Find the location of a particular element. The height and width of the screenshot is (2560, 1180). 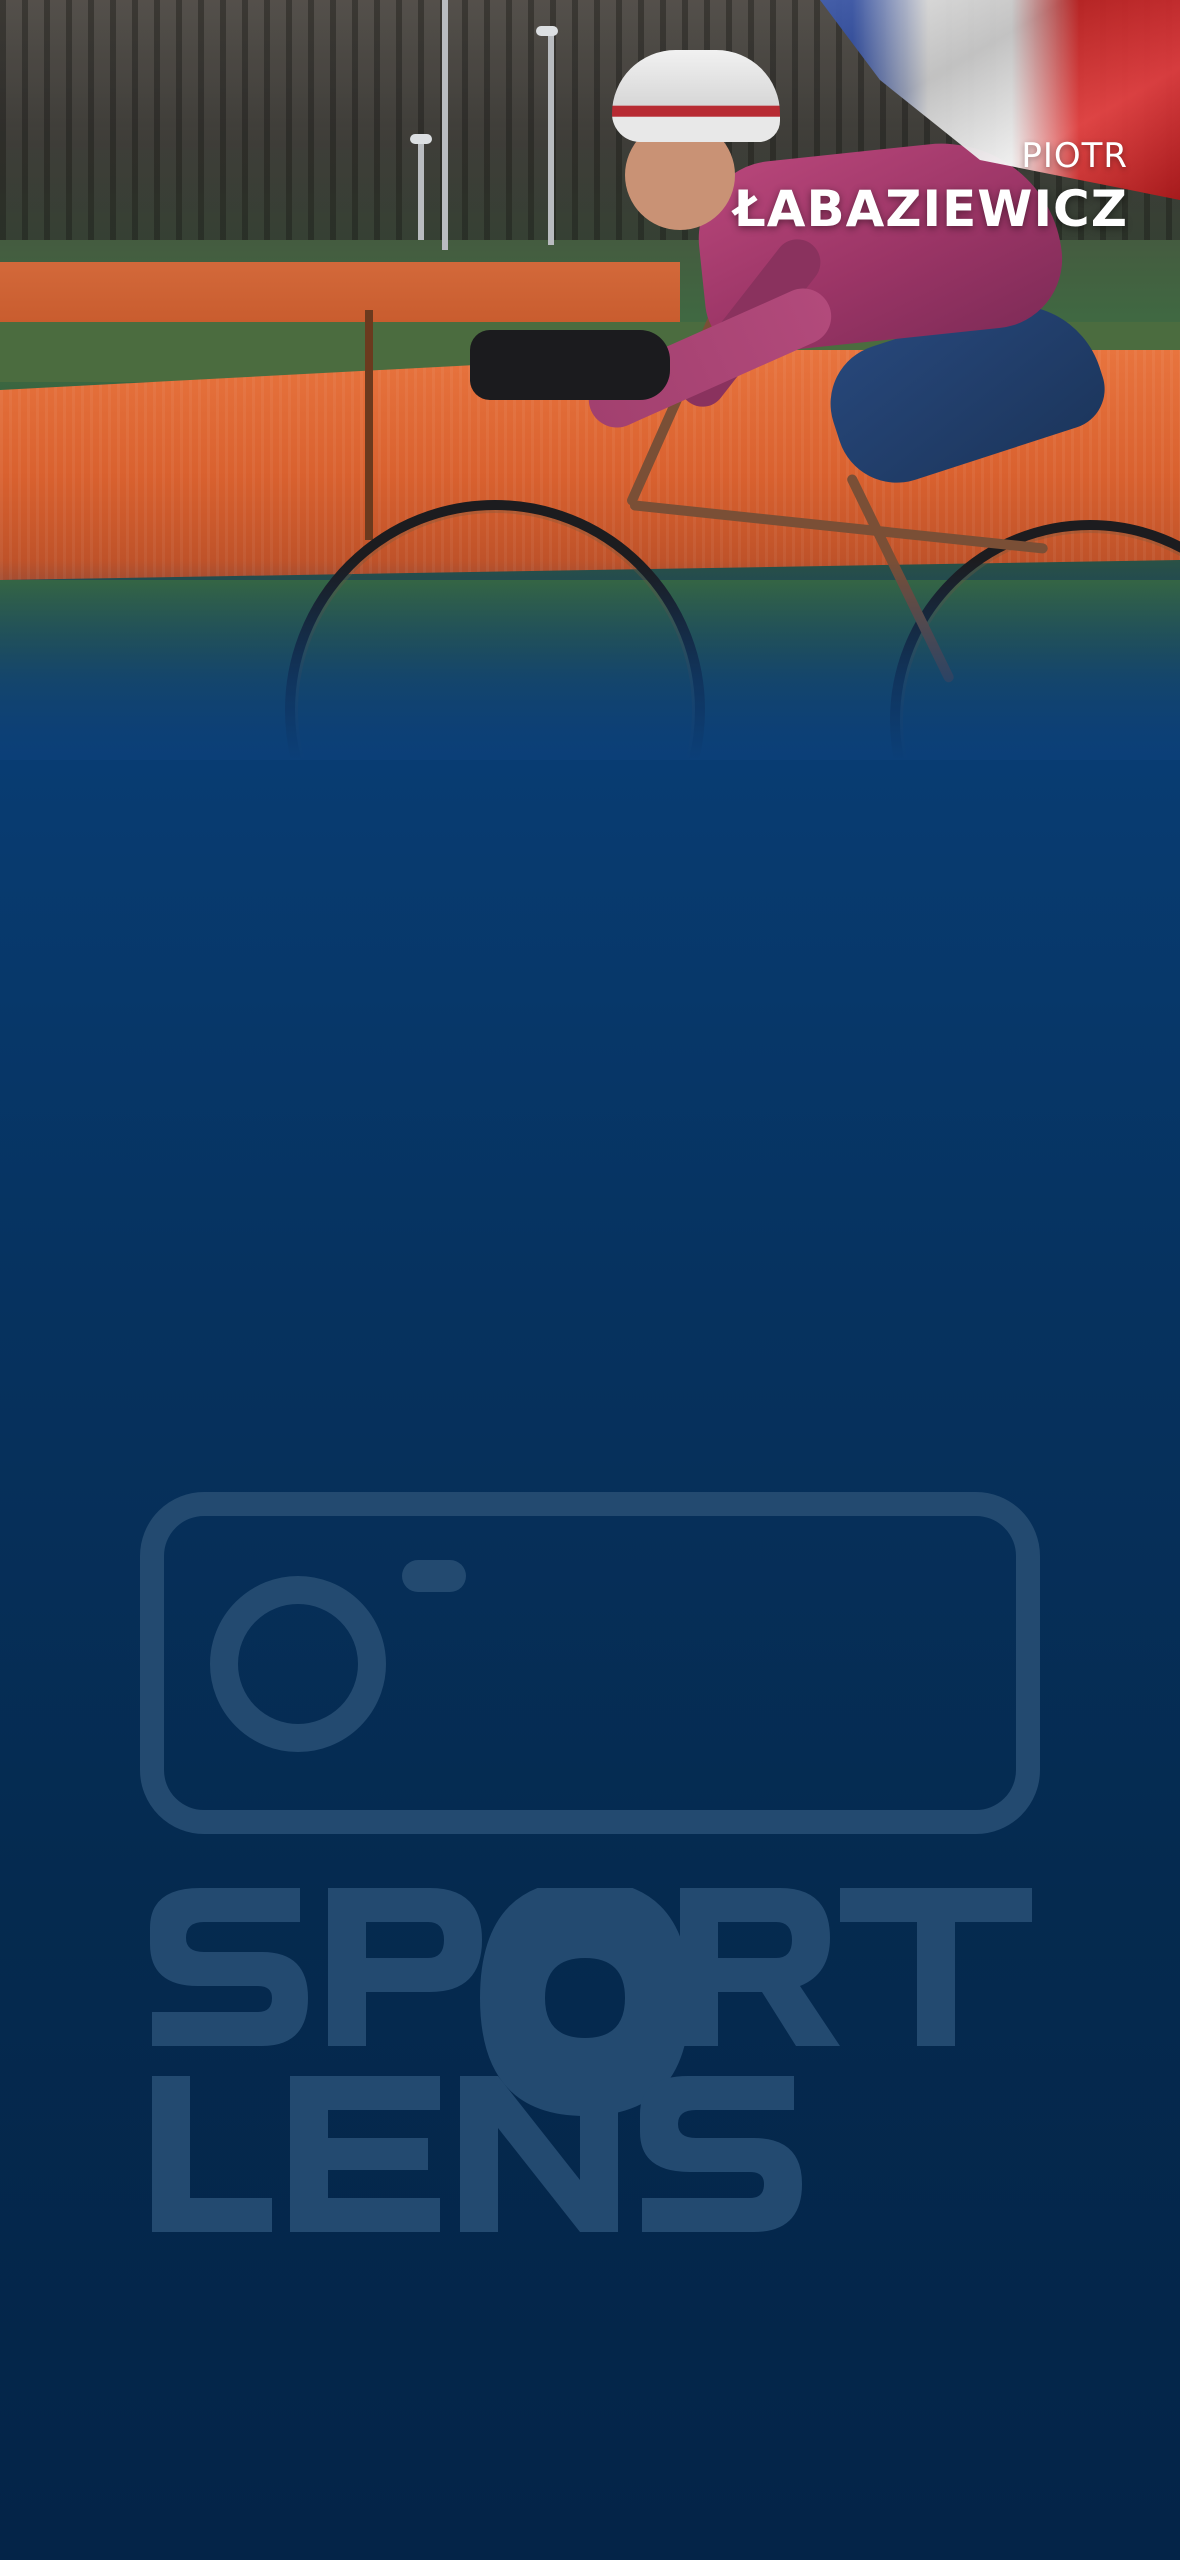

athlete-last-name: ŁABAZIEWICZ is located at coordinates (930, 209).